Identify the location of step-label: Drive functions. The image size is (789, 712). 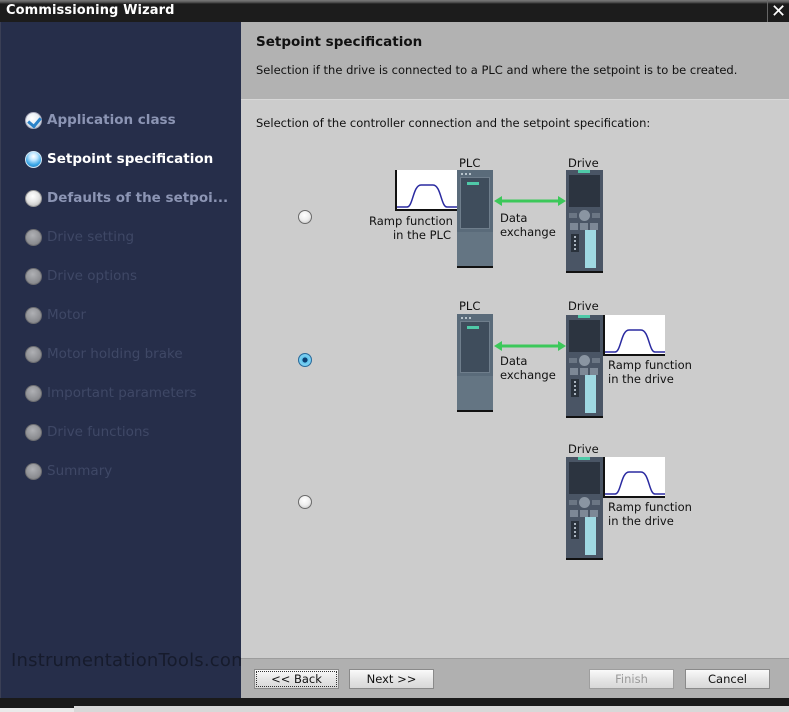
(98, 432).